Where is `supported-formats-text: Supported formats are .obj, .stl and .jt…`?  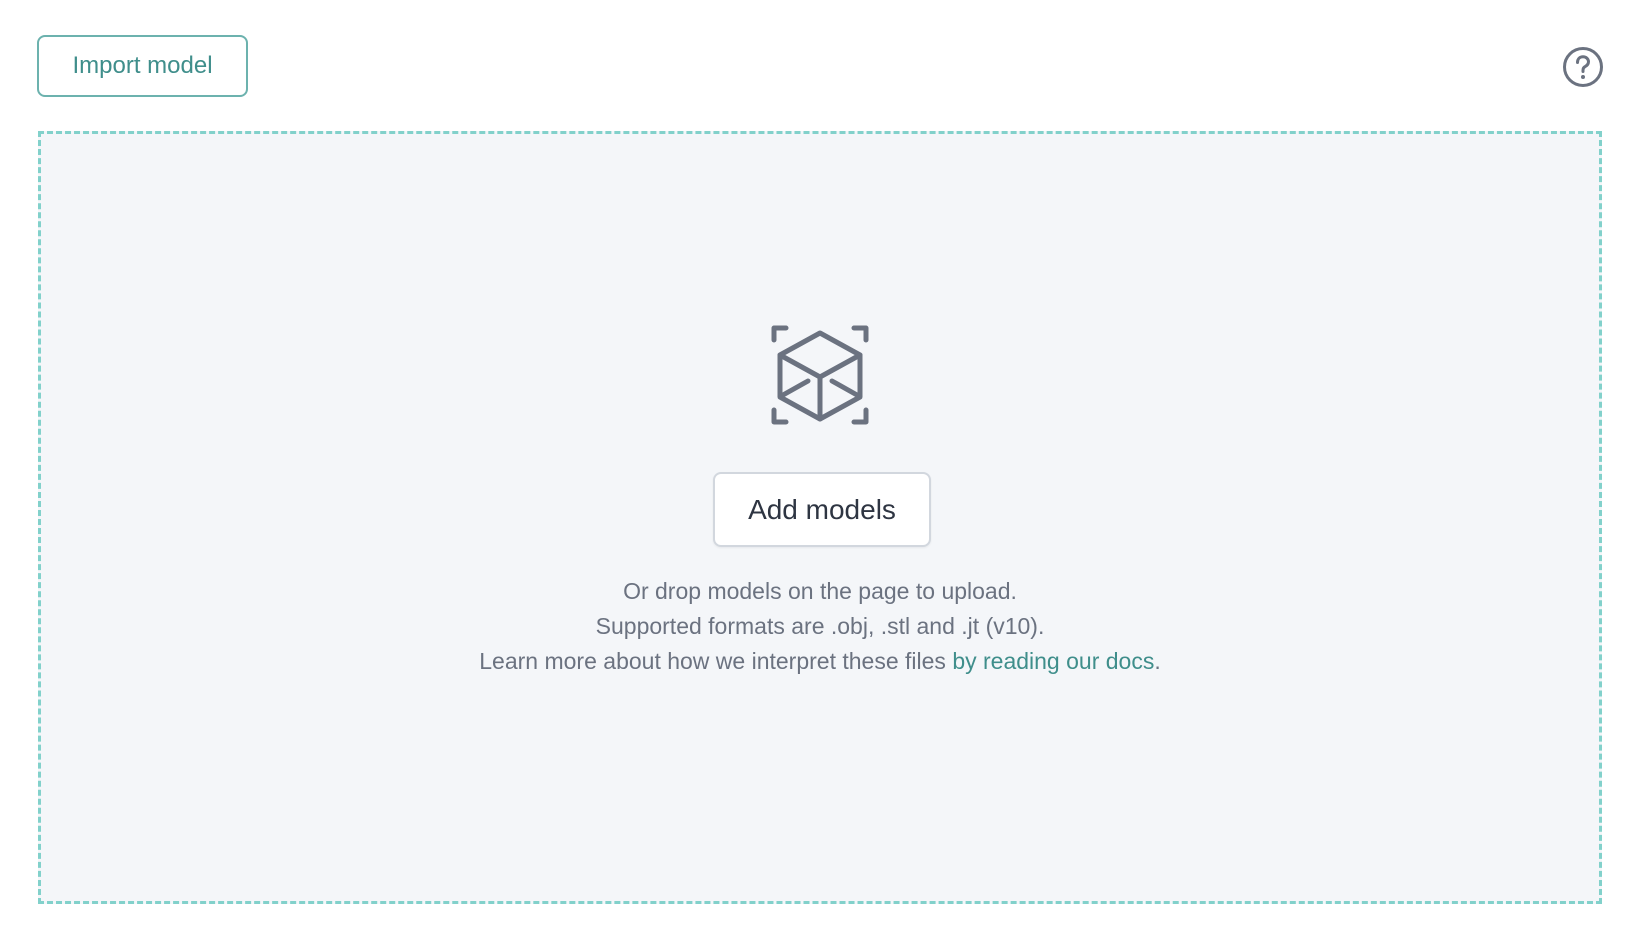 supported-formats-text: Supported formats are .obj, .stl and .jt… is located at coordinates (820, 626).